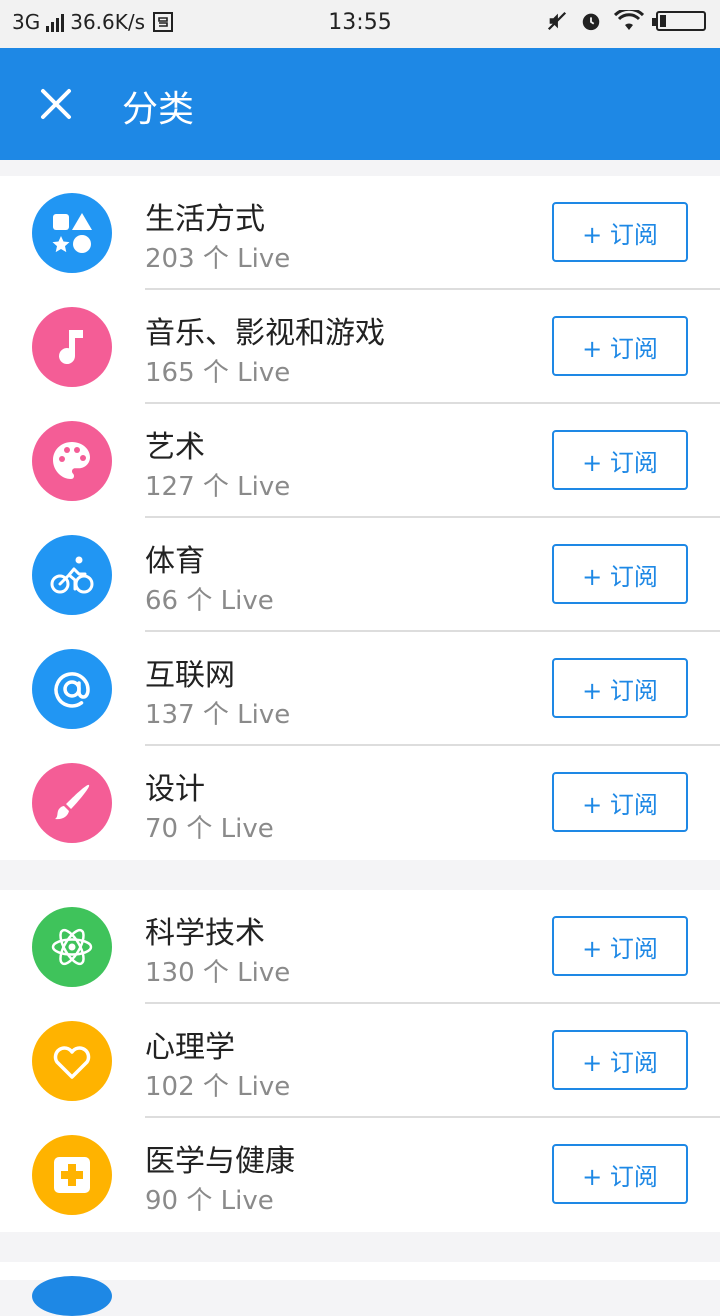 The width and height of the screenshot is (720, 1316). Describe the element at coordinates (629, 20) in the screenshot. I see `wifi-icon` at that location.